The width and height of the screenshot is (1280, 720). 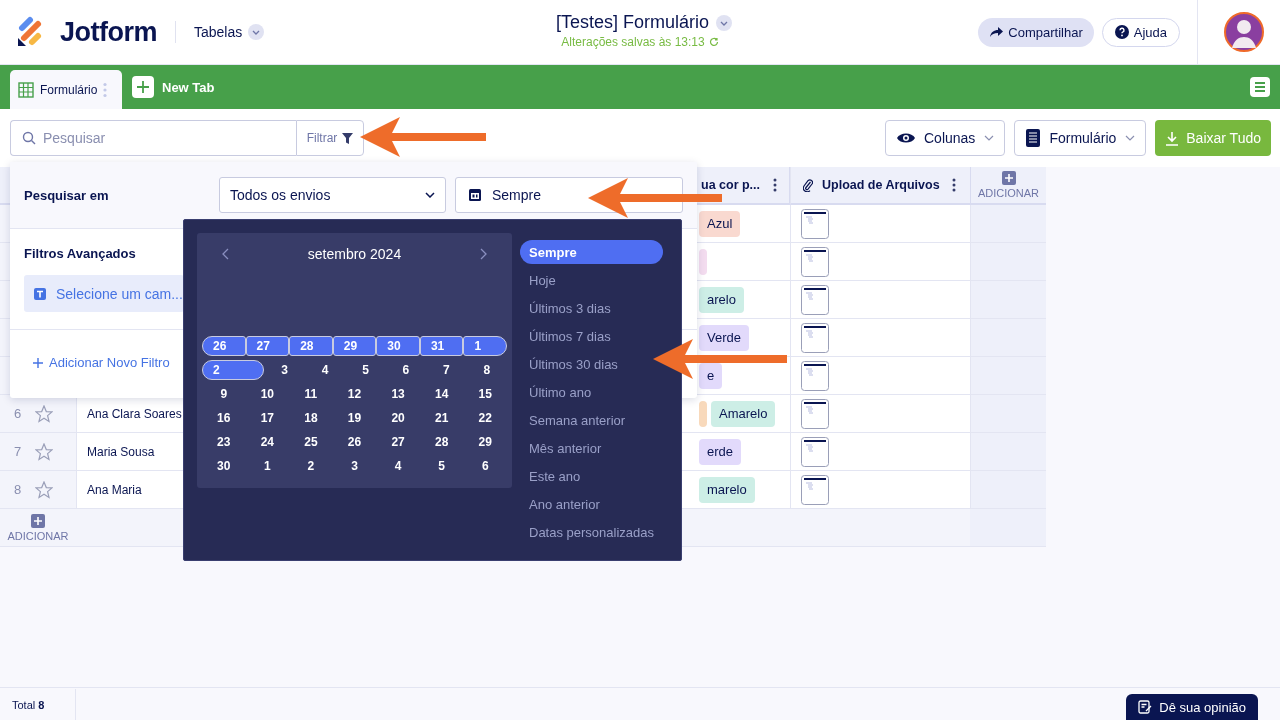 What do you see at coordinates (720, 223) in the screenshot?
I see `tag: Azul` at bounding box center [720, 223].